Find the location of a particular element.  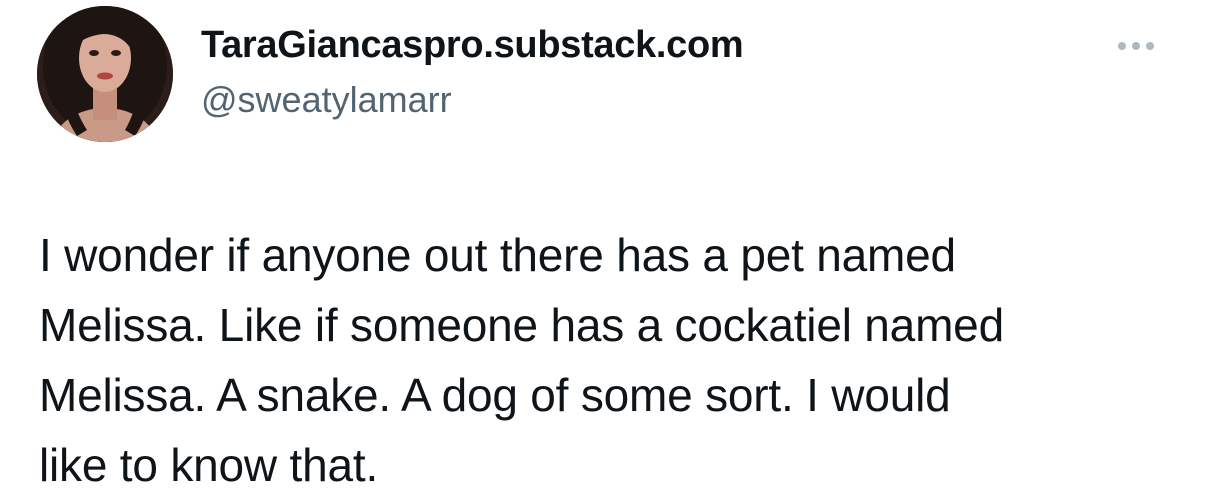

more-options-icon is located at coordinates (1136, 46).